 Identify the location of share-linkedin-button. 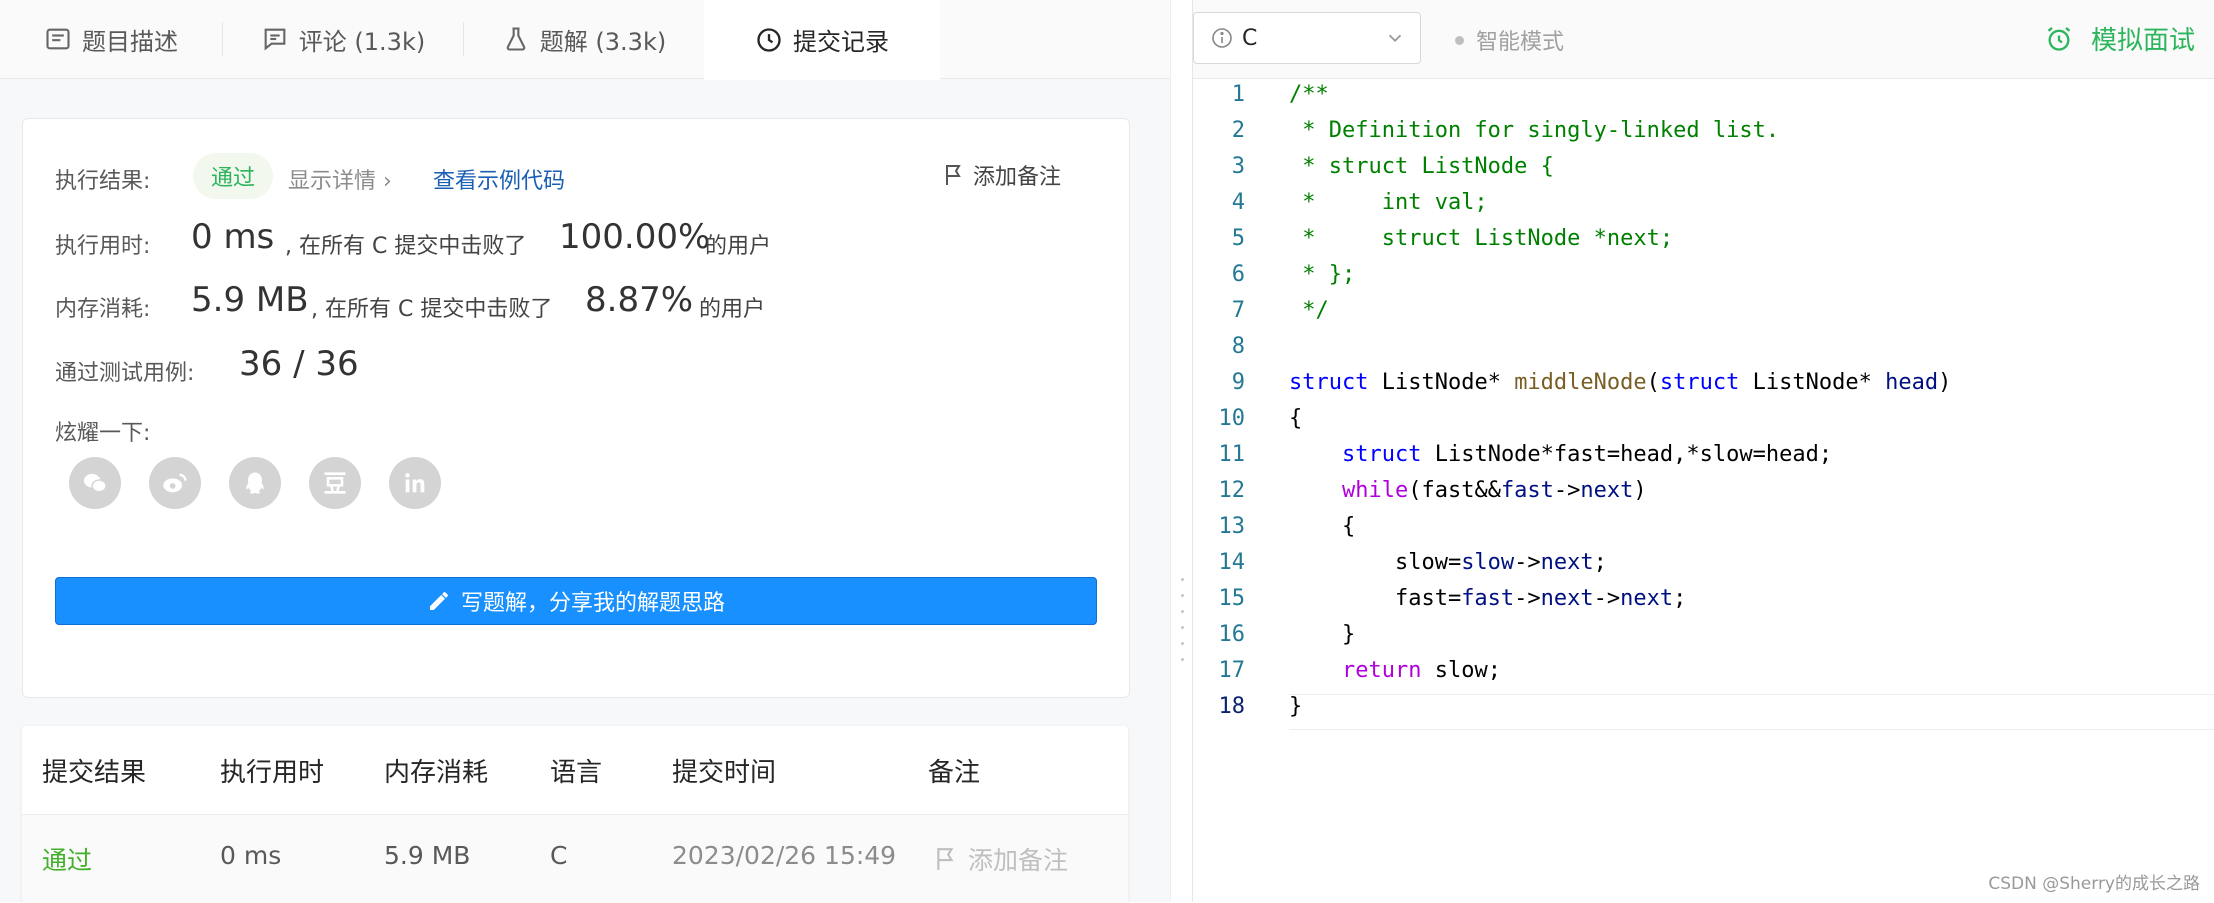
(415, 483).